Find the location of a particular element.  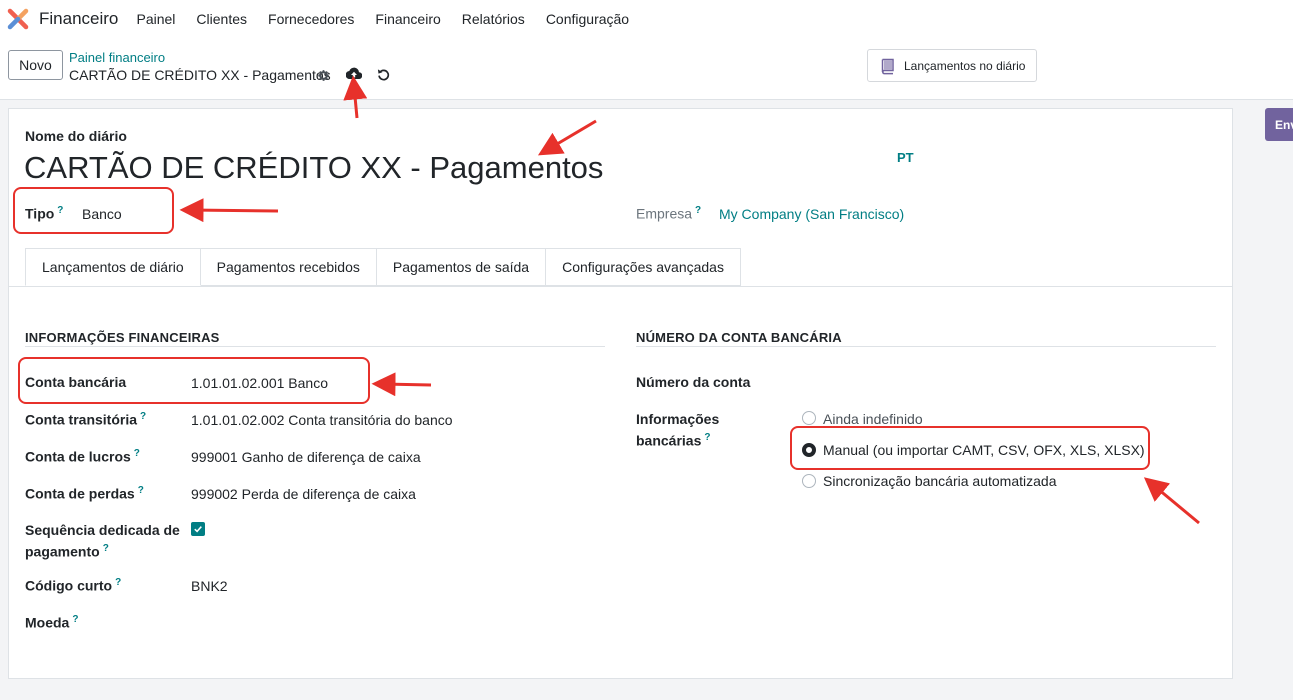

bank-info-label-line1: Informações is located at coordinates (678, 419).